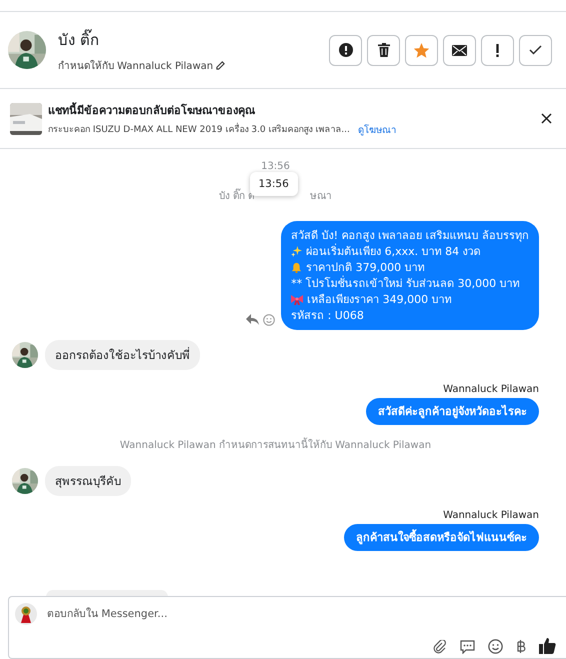  Describe the element at coordinates (467, 647) in the screenshot. I see `saved-reply-button` at that location.